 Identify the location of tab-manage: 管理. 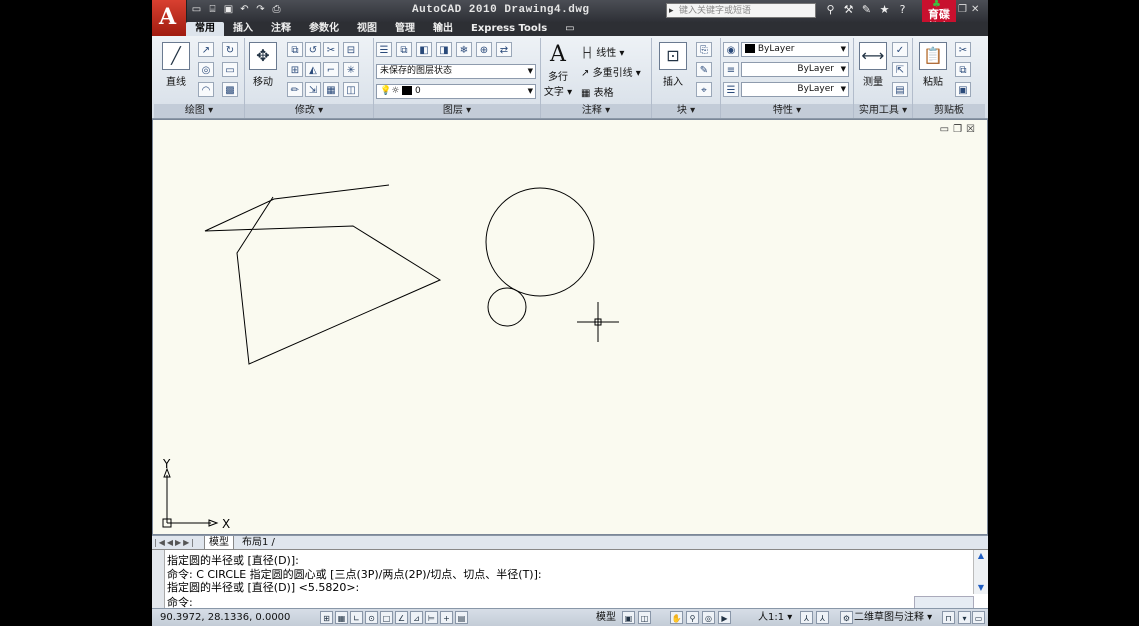
(405, 29).